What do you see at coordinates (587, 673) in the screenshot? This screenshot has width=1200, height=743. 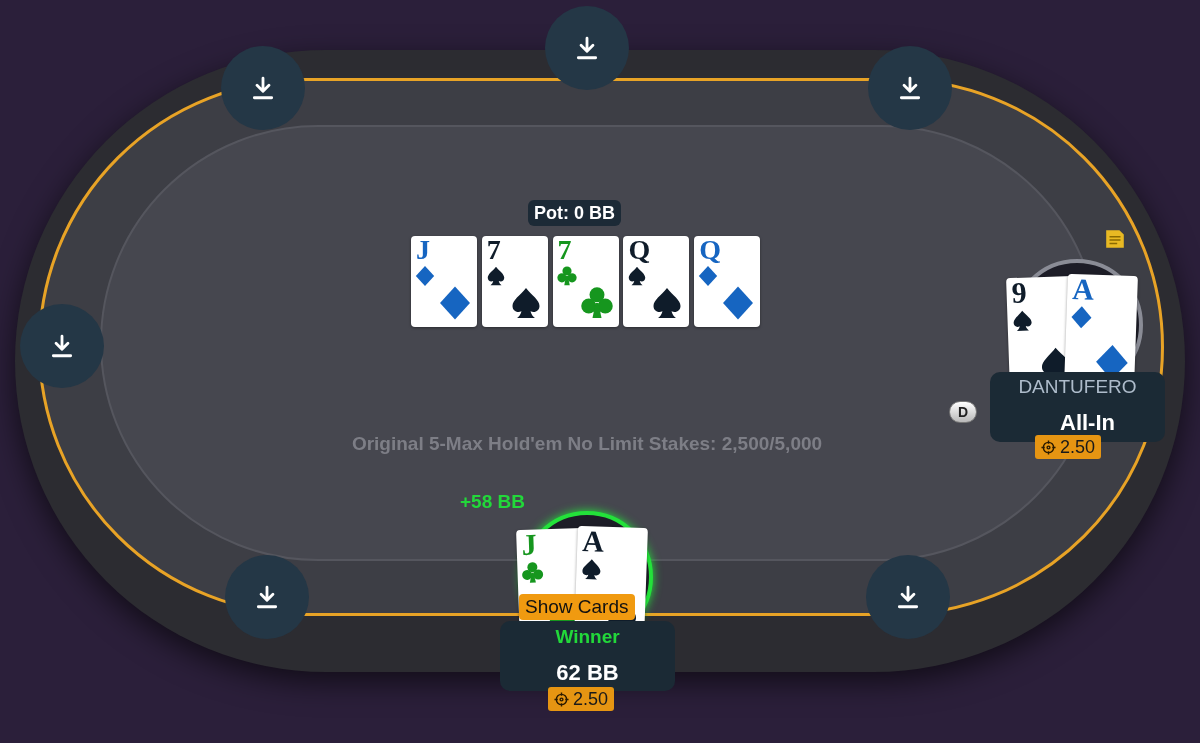 I see `stack-amount: 62 BB` at bounding box center [587, 673].